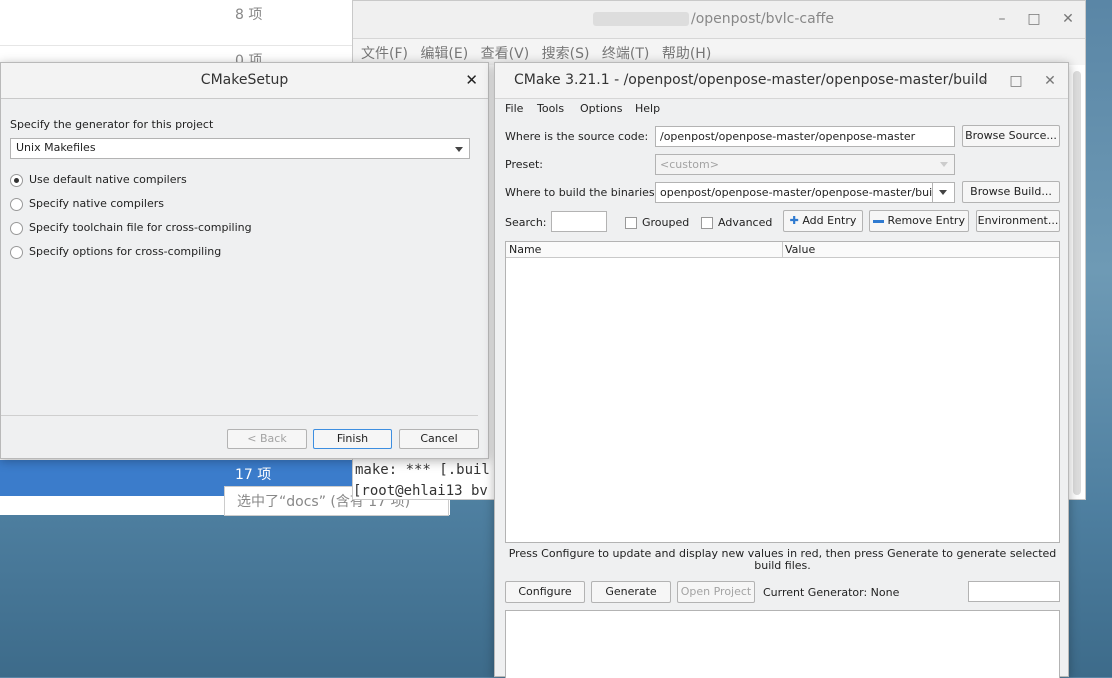 This screenshot has width=1112, height=678. Describe the element at coordinates (631, 592) in the screenshot. I see `generate-button: Generate` at that location.